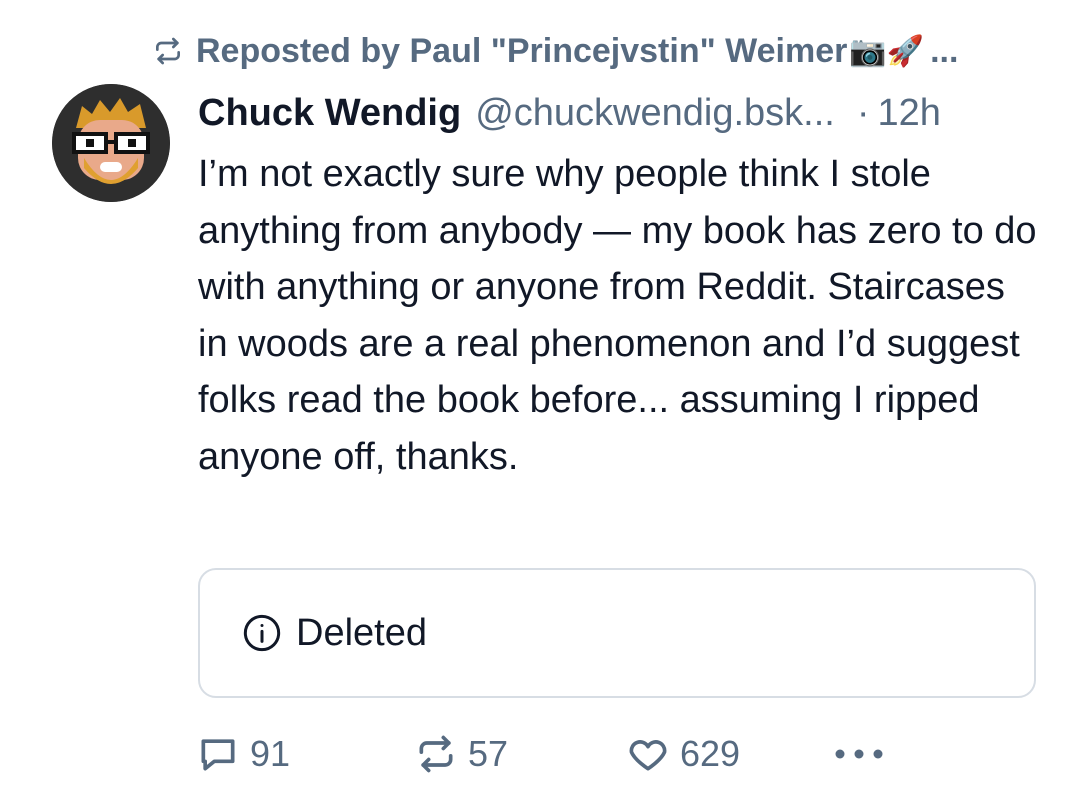  I want to click on info-icon, so click(262, 633).